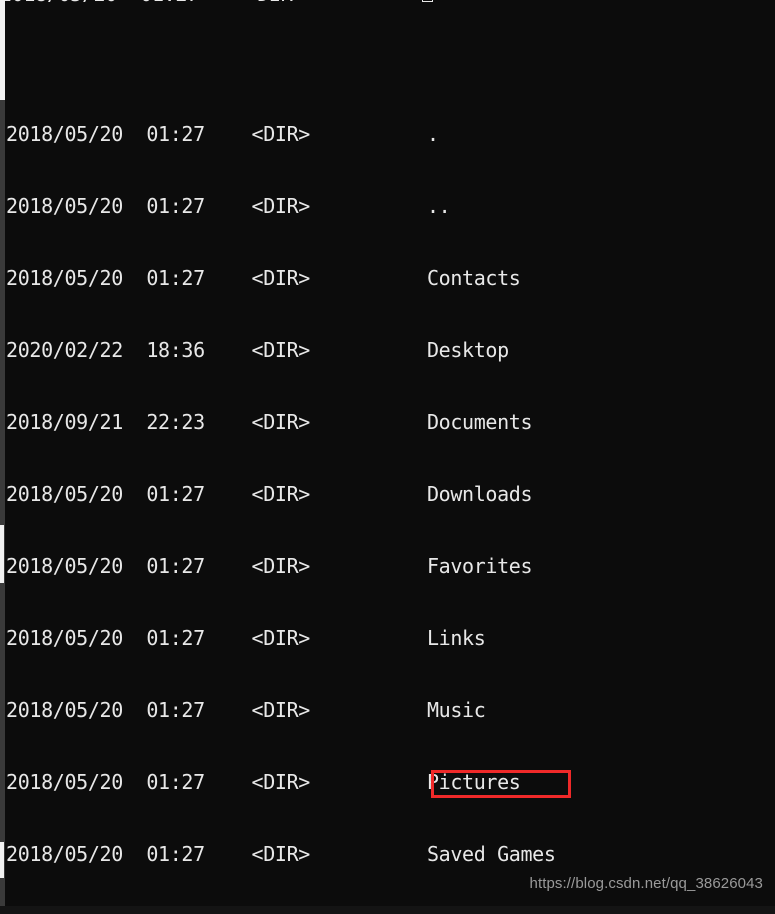  Describe the element at coordinates (175, 422) in the screenshot. I see `row-time: 22:23` at that location.